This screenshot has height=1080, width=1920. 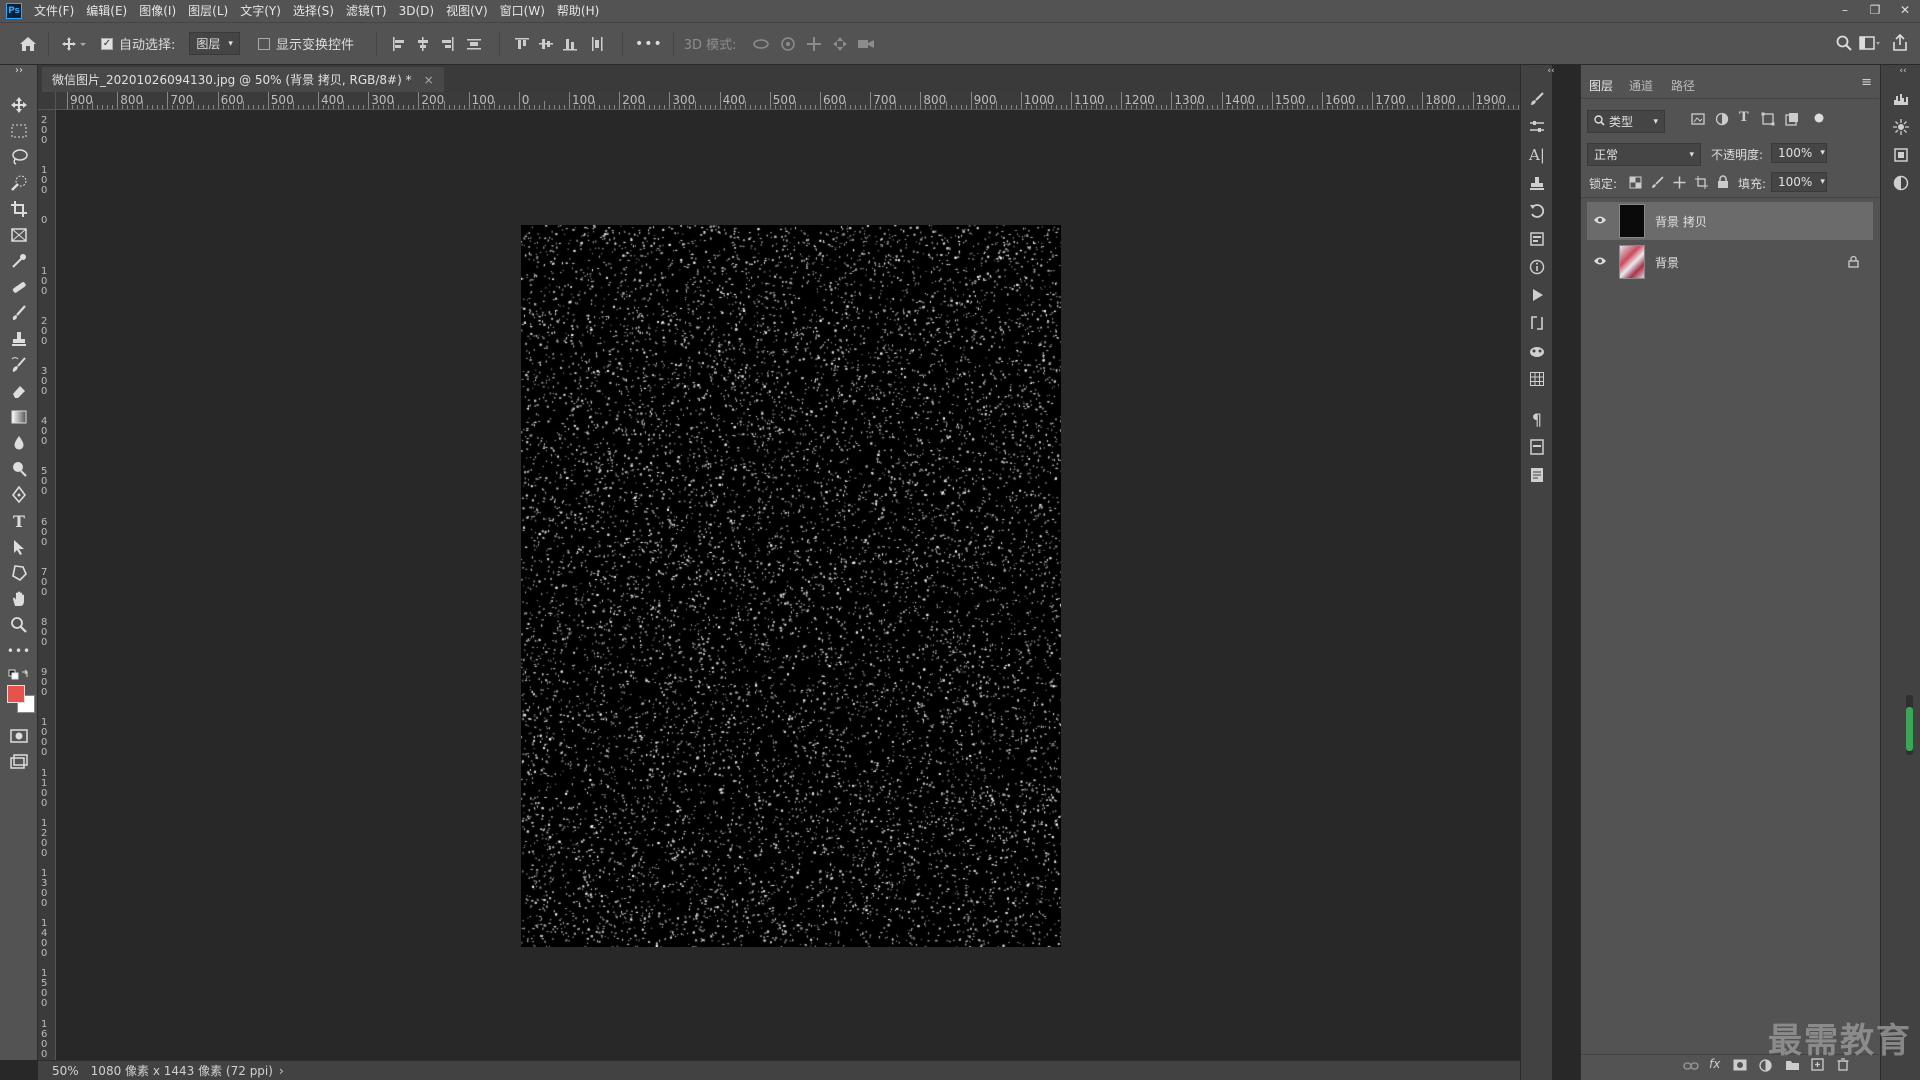 I want to click on more-options-button: •••, so click(x=649, y=44).